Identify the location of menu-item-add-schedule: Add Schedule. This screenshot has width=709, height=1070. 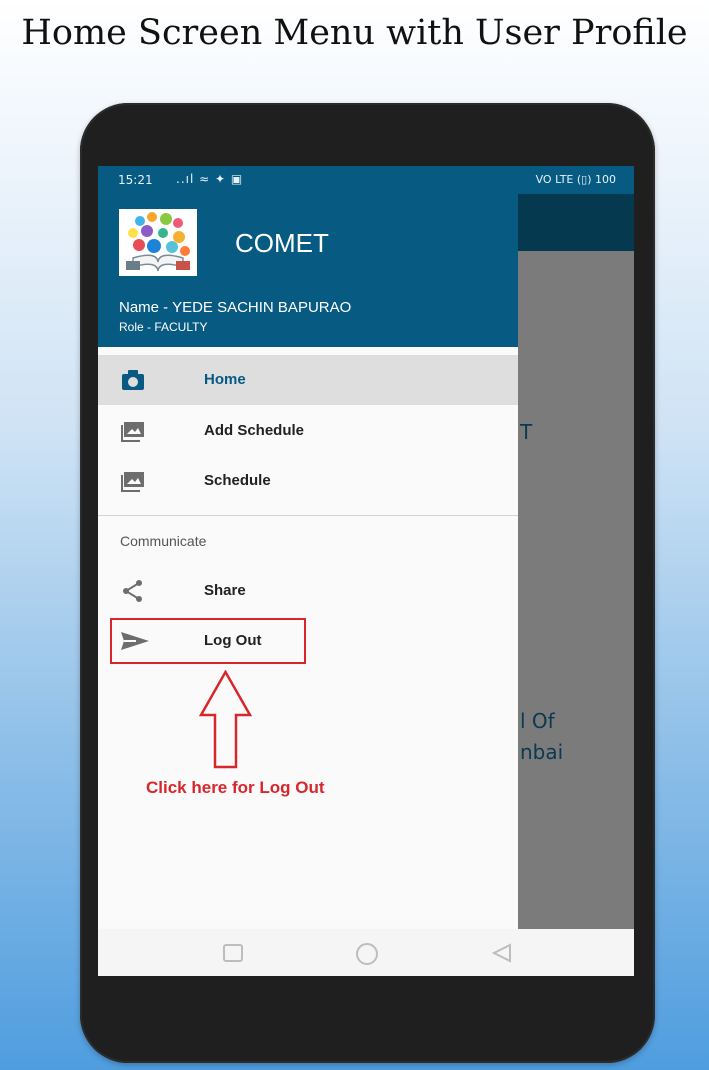
(308, 431).